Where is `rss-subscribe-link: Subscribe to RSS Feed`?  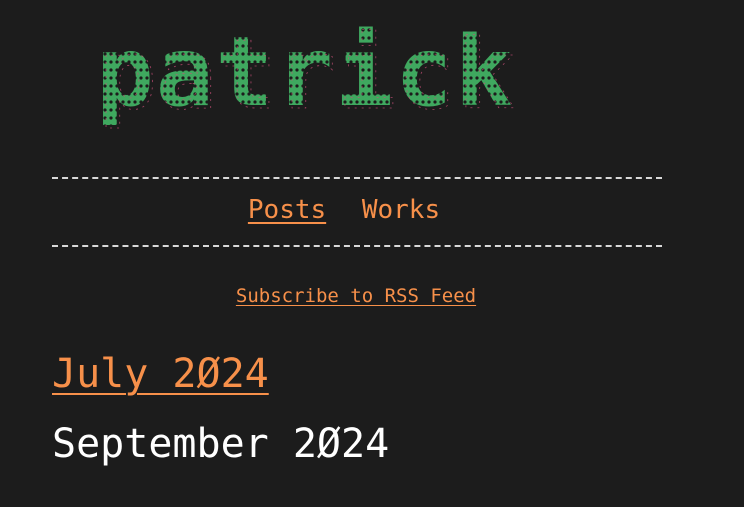
rss-subscribe-link: Subscribe to RSS Feed is located at coordinates (356, 296).